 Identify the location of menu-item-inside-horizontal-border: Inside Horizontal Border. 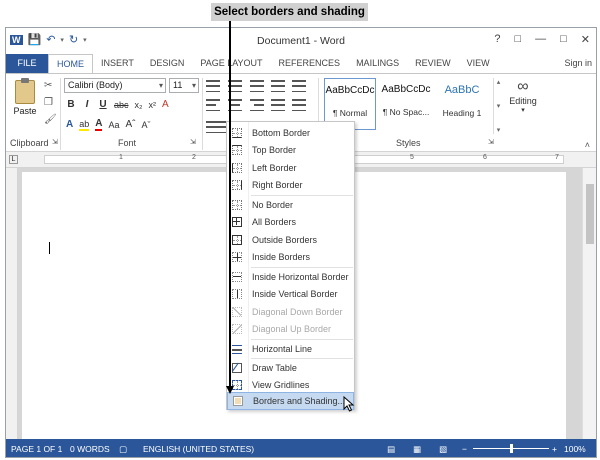
(290, 277).